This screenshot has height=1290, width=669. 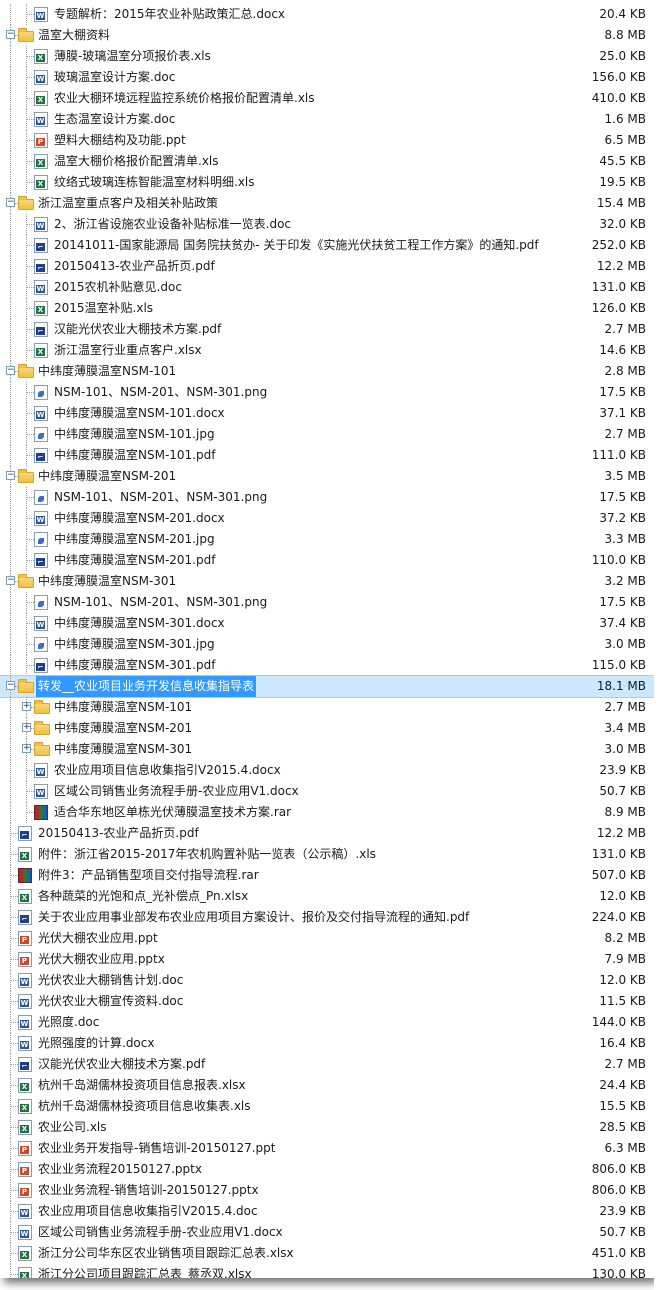 What do you see at coordinates (327, 119) in the screenshot?
I see `tree-file-row: W 生态温室设计方案.doc 1.6 MB` at bounding box center [327, 119].